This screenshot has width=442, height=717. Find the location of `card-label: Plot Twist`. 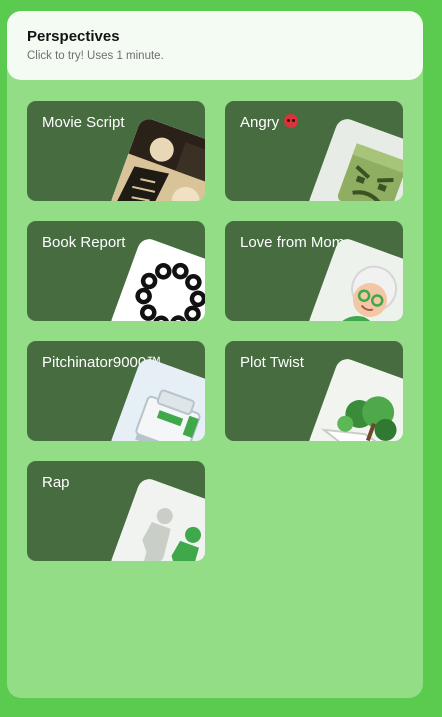

card-label: Plot Twist is located at coordinates (272, 362).